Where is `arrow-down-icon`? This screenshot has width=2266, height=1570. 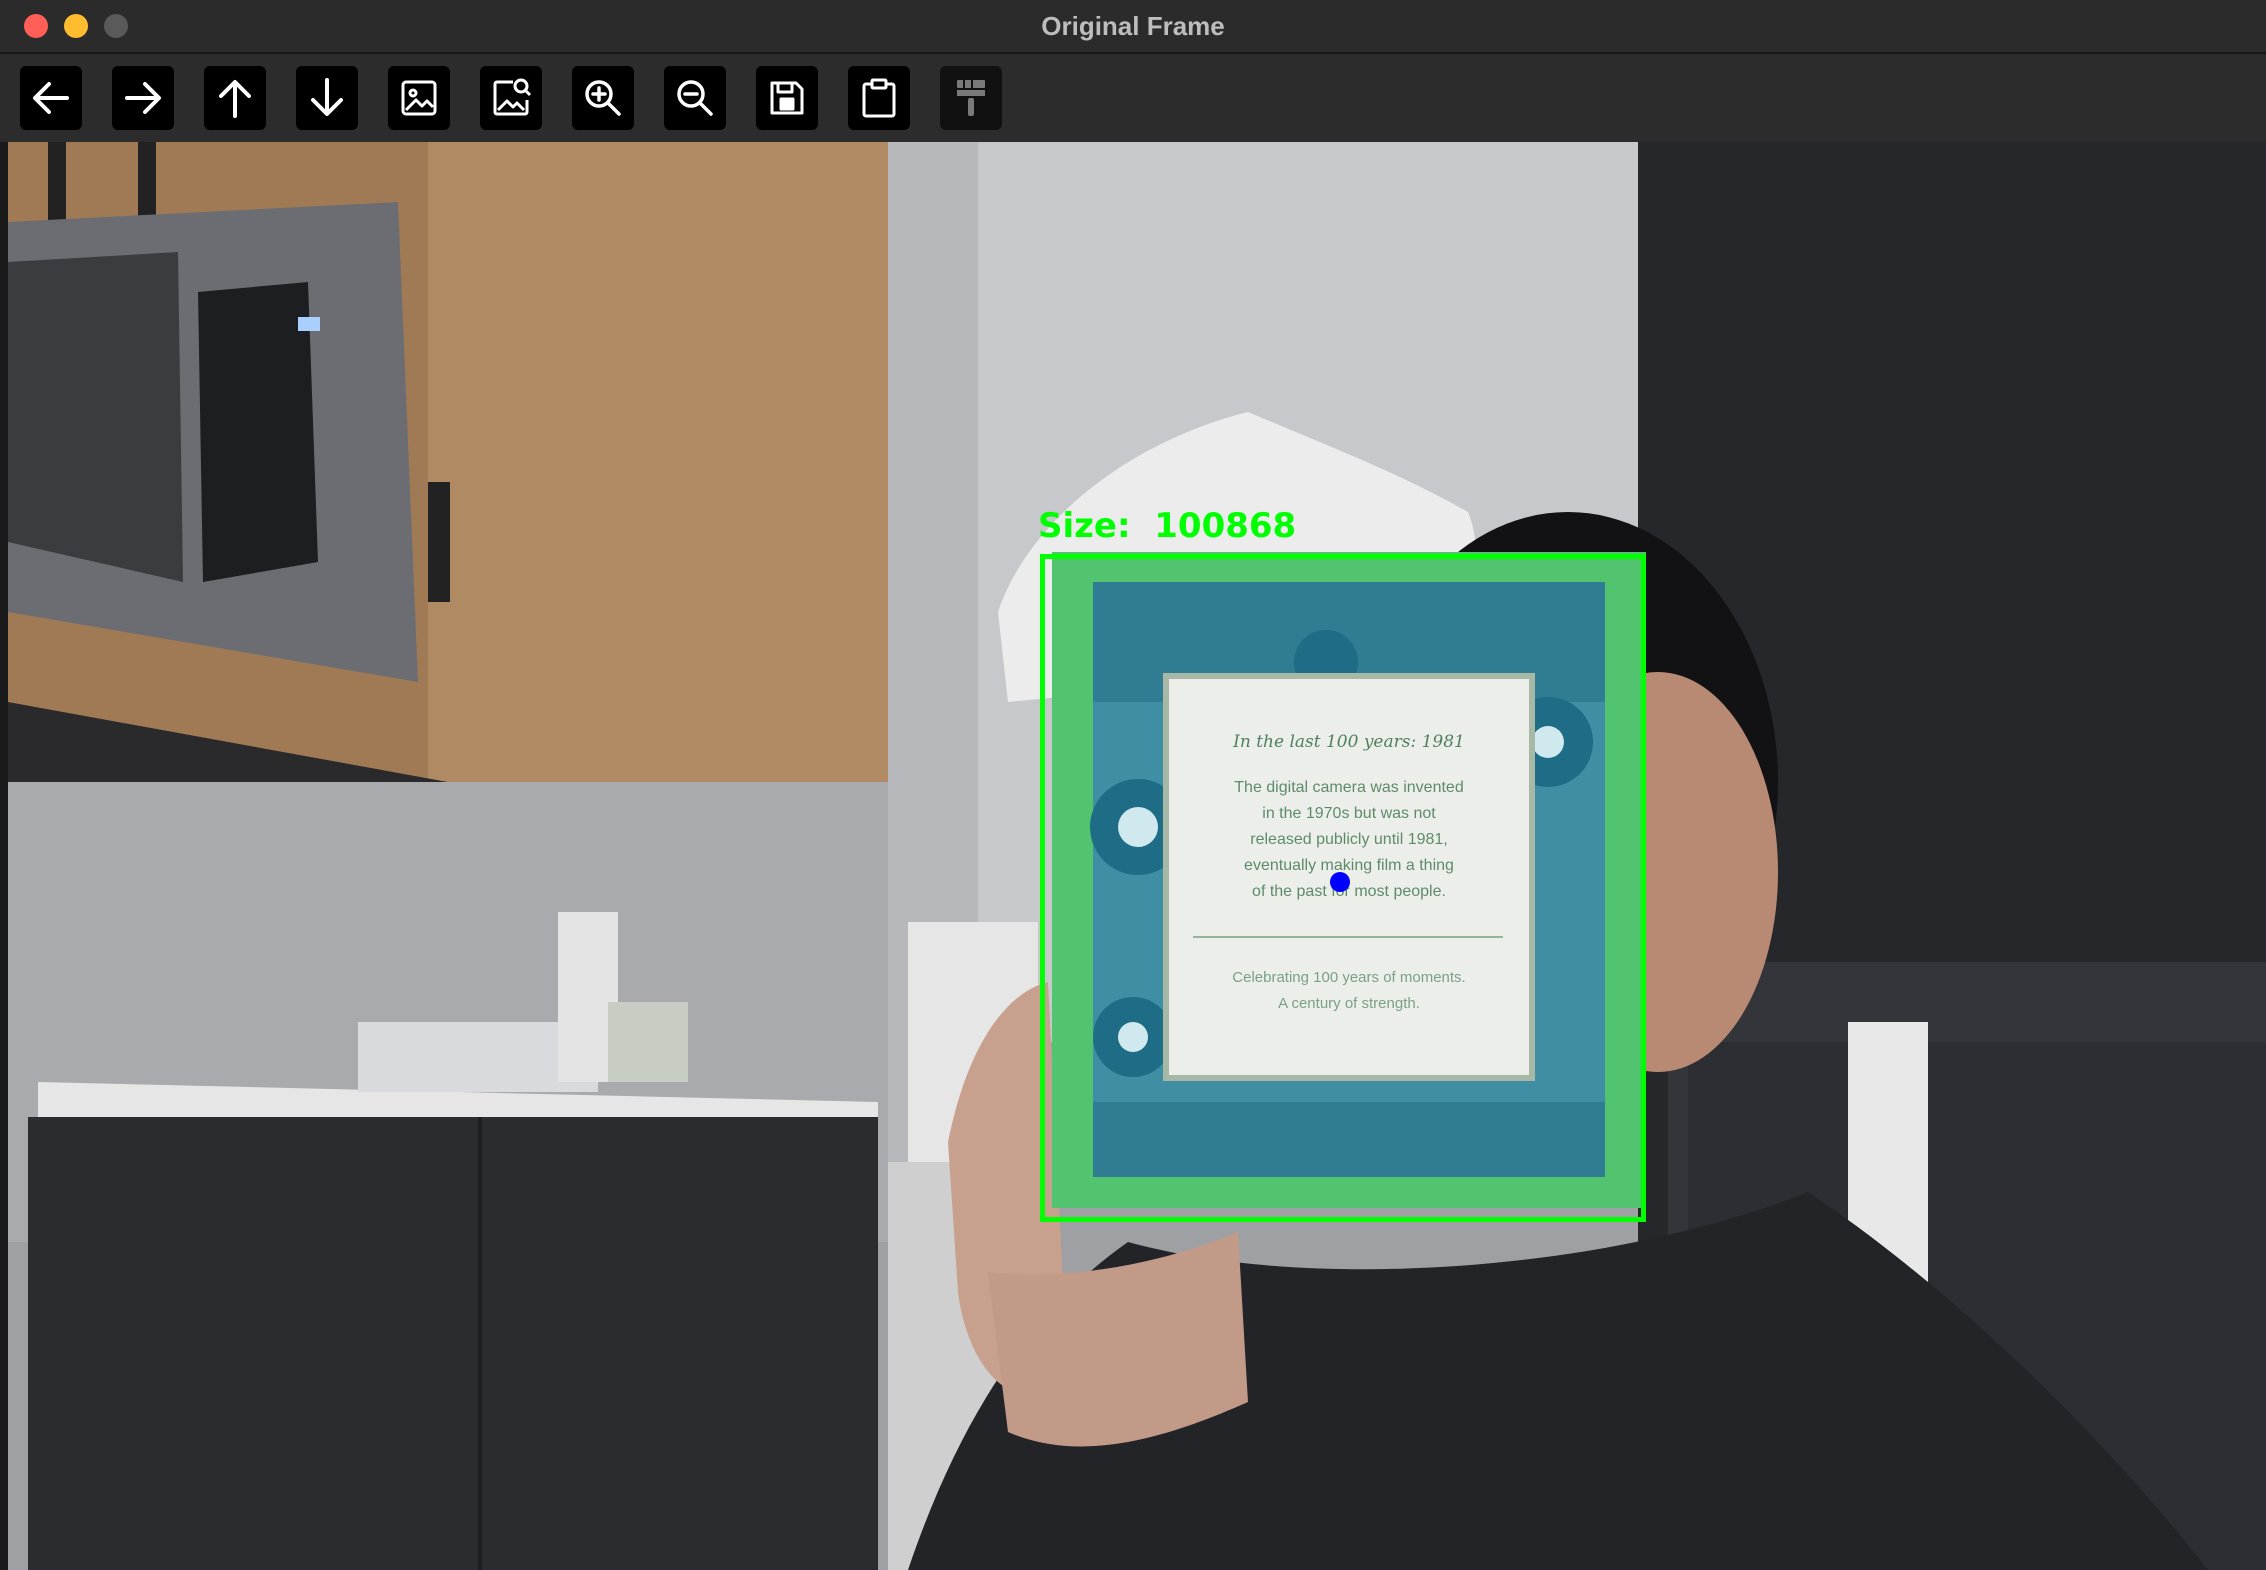 arrow-down-icon is located at coordinates (327, 97).